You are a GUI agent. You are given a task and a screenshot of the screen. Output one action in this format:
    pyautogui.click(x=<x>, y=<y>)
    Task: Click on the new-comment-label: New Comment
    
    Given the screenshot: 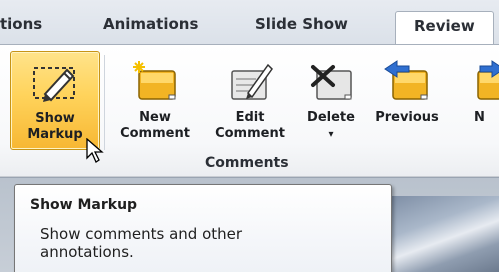 What is the action you would take?
    pyautogui.click(x=155, y=125)
    